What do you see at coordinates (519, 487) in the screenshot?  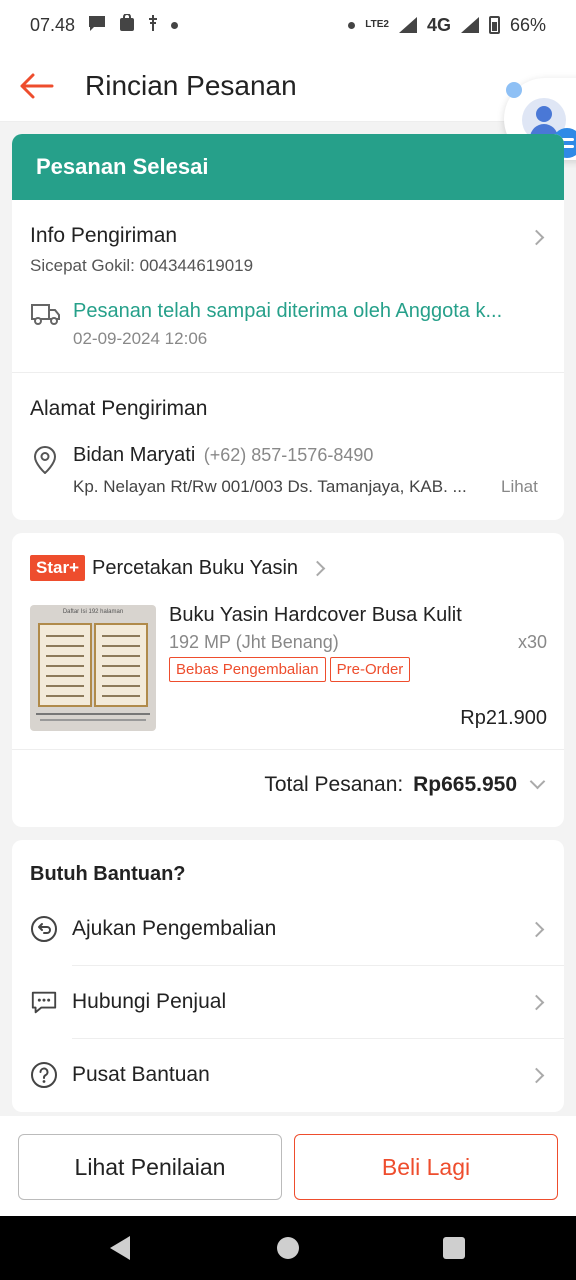 I see `see-more-link: Lihat` at bounding box center [519, 487].